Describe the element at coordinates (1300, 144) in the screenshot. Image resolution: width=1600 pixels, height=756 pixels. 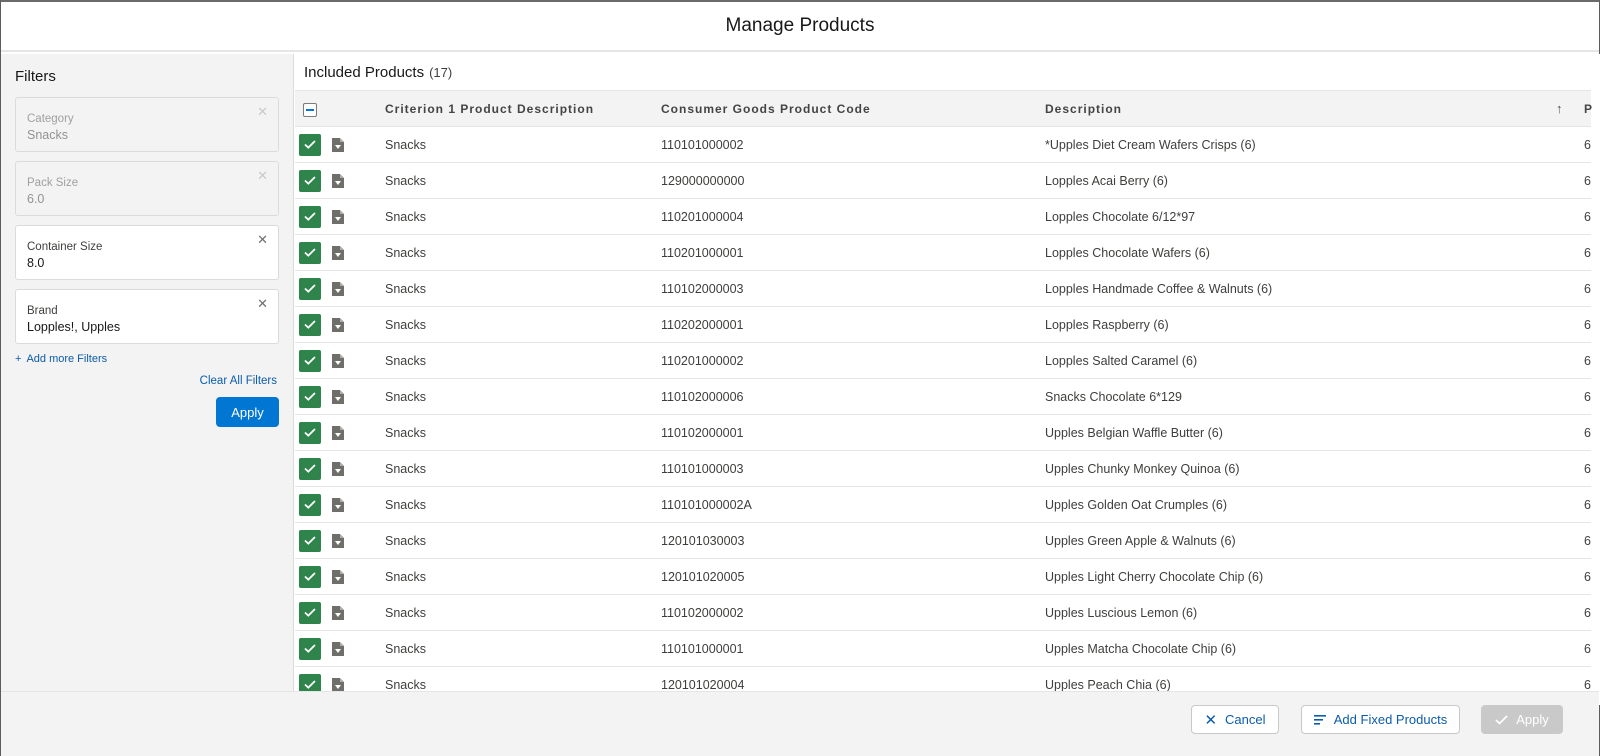
I see `description-cell: *Upples Diet Cream Wafers Crisps (6)` at that location.